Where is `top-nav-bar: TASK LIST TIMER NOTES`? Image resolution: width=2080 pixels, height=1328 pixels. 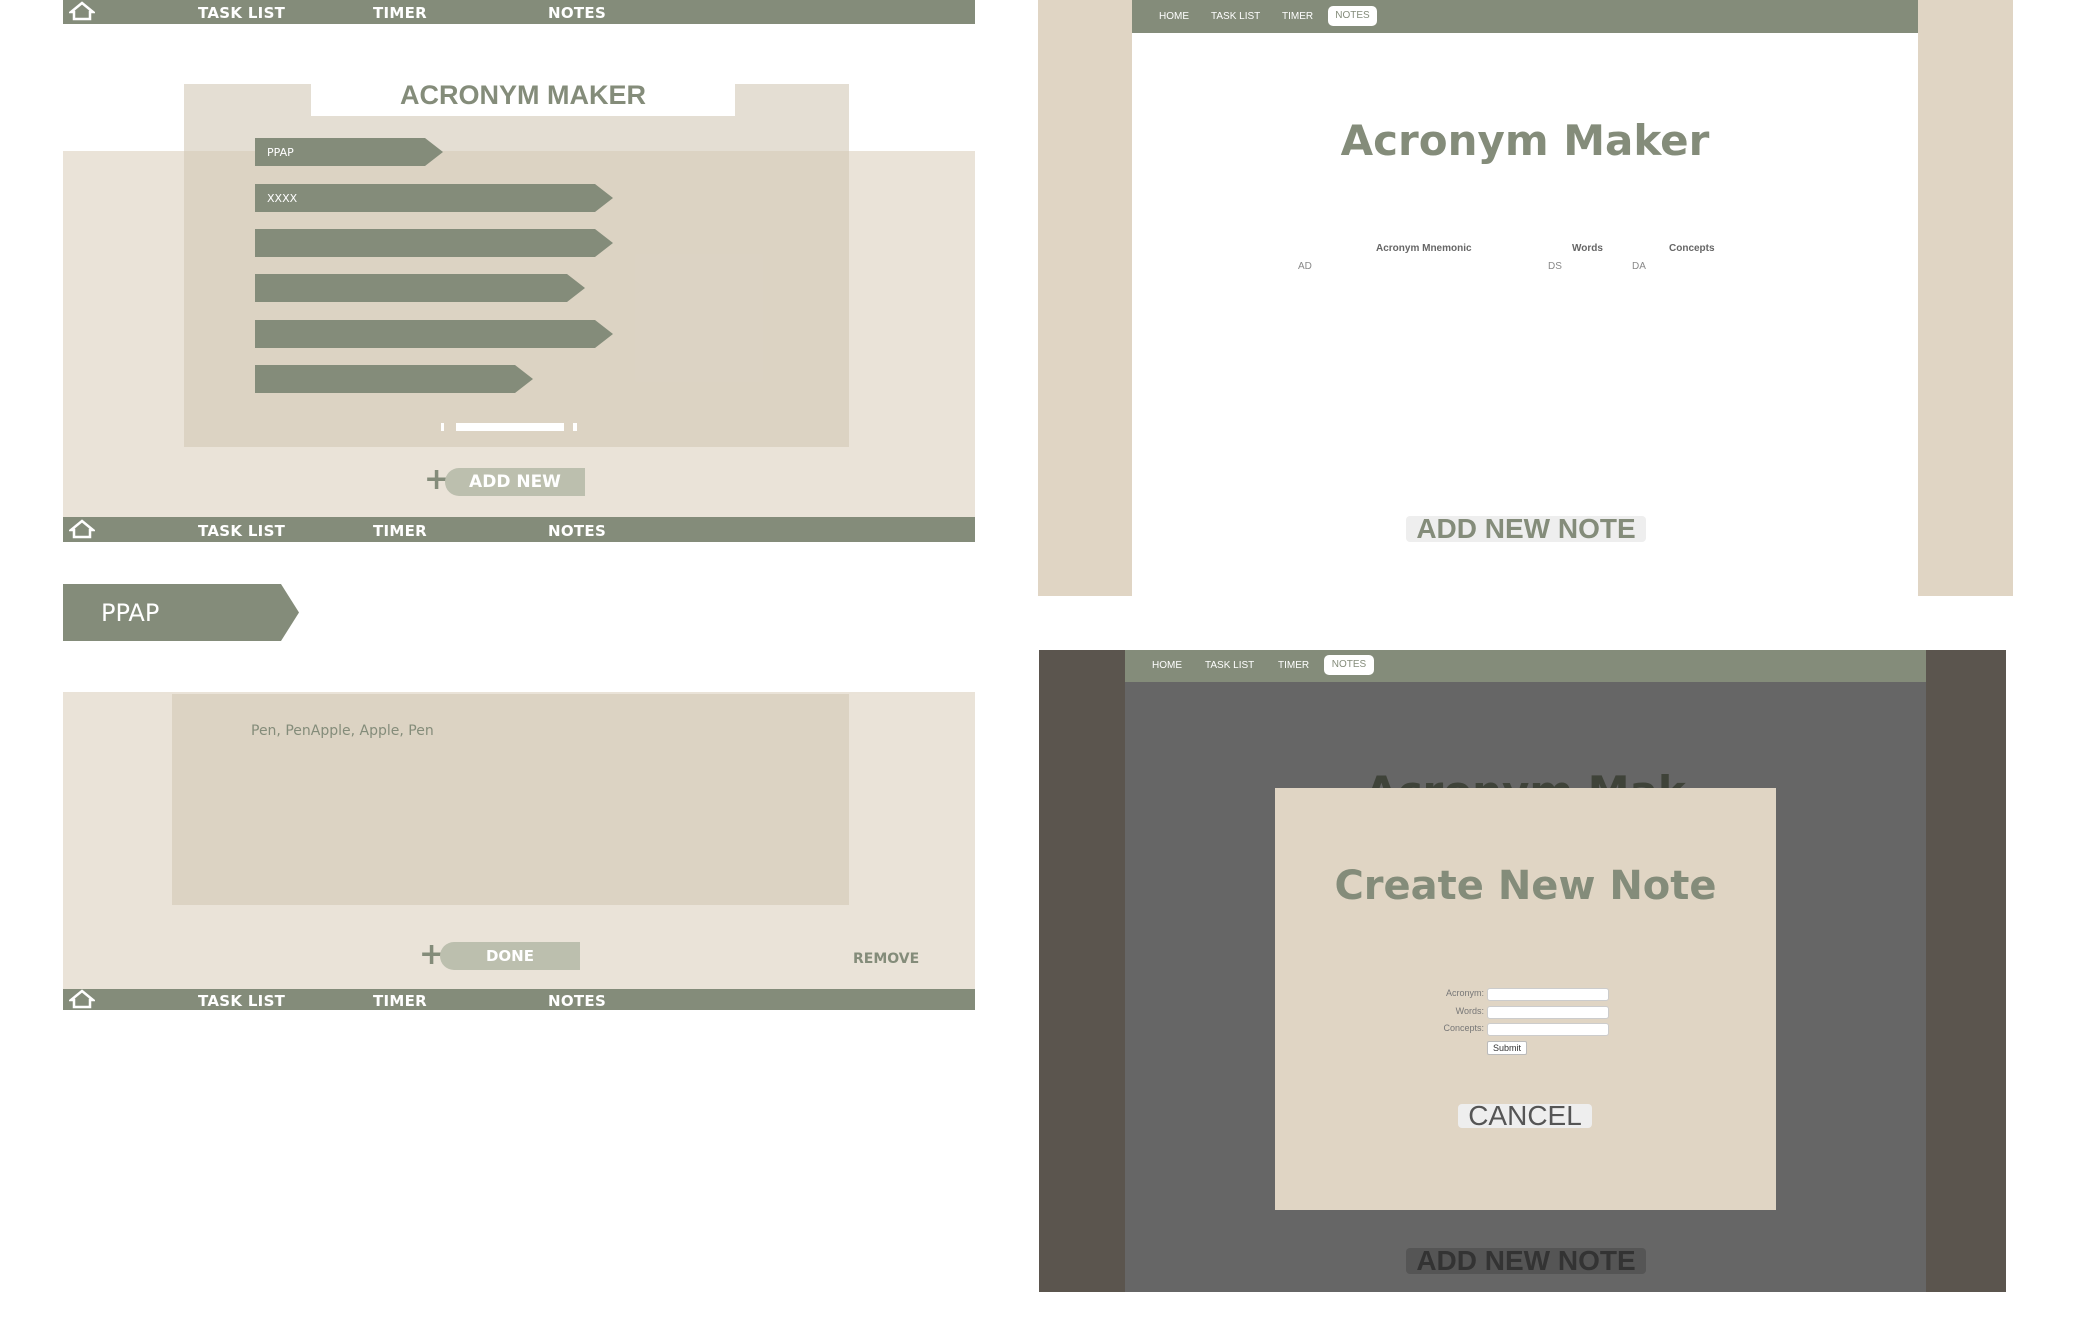 top-nav-bar: TASK LIST TIMER NOTES is located at coordinates (519, 12).